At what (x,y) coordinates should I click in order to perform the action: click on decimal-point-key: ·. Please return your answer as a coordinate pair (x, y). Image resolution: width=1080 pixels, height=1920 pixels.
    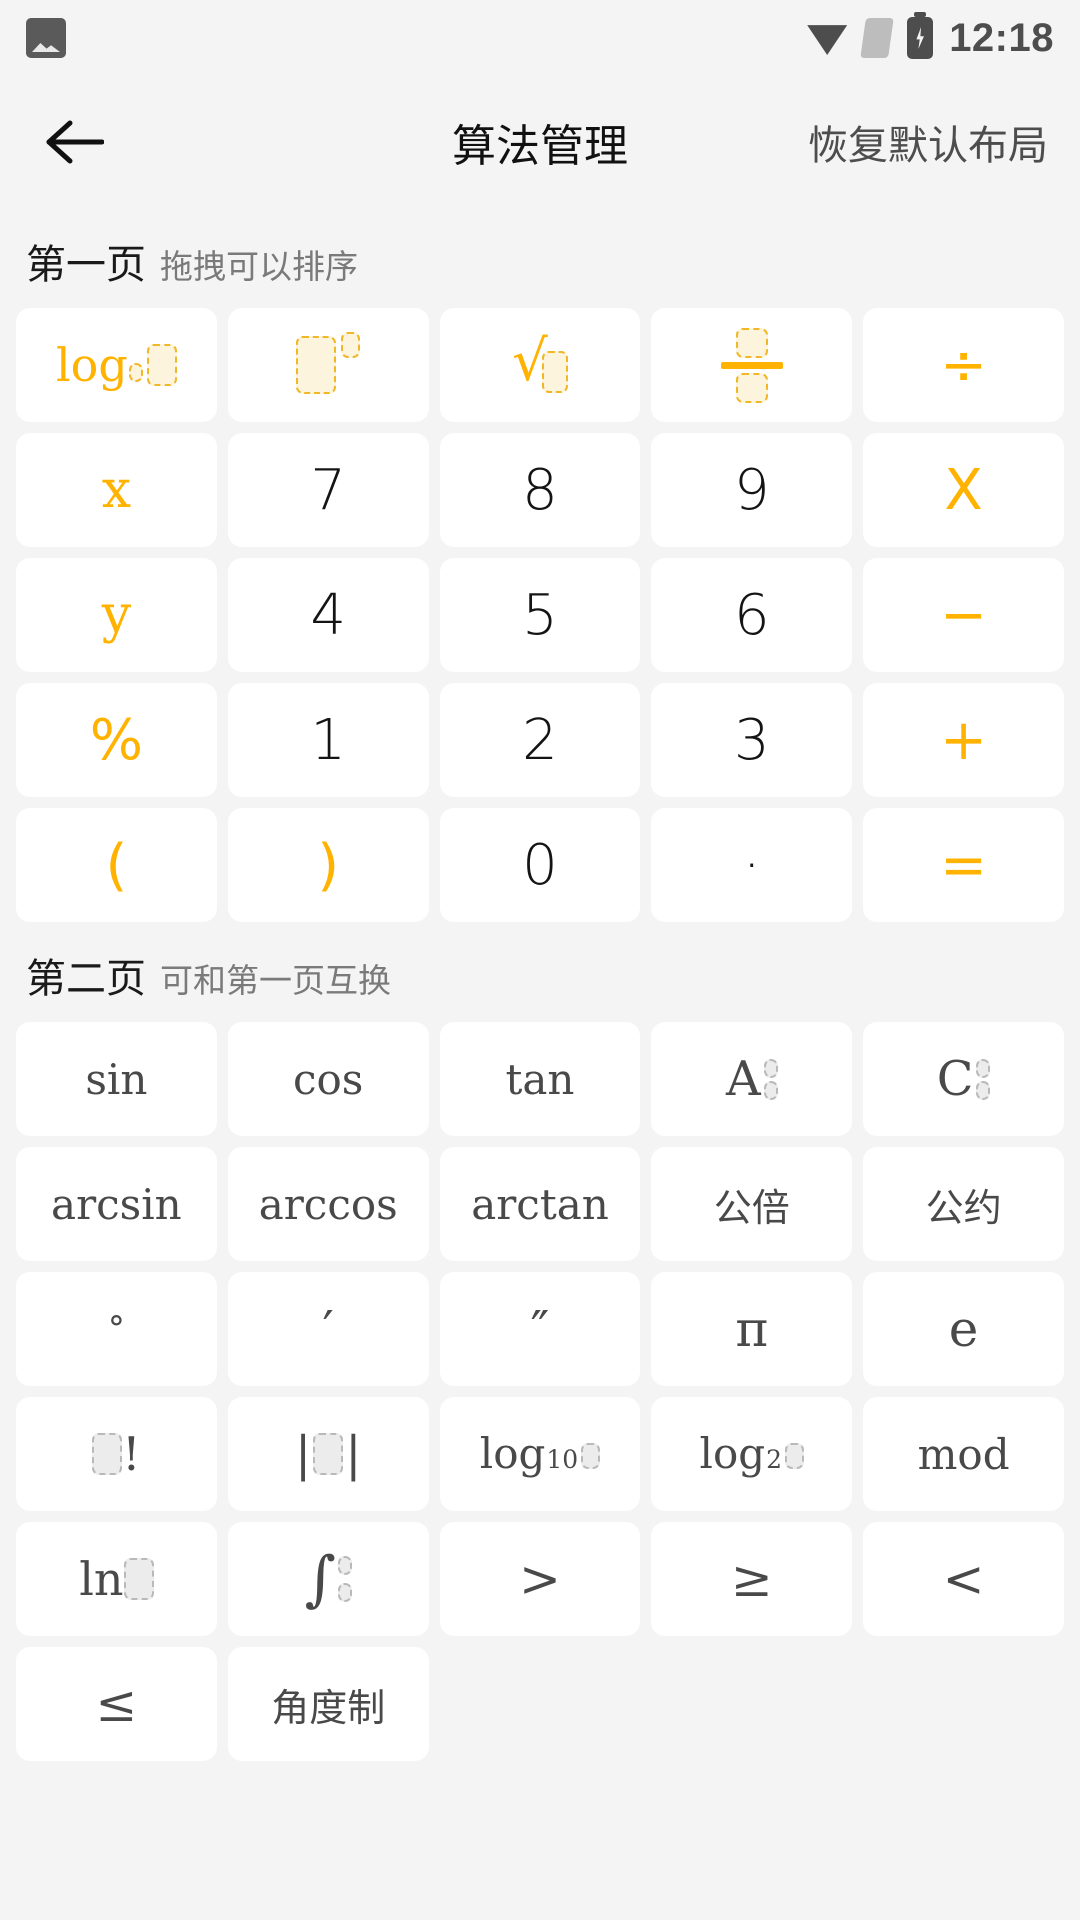
    Looking at the image, I should click on (752, 865).